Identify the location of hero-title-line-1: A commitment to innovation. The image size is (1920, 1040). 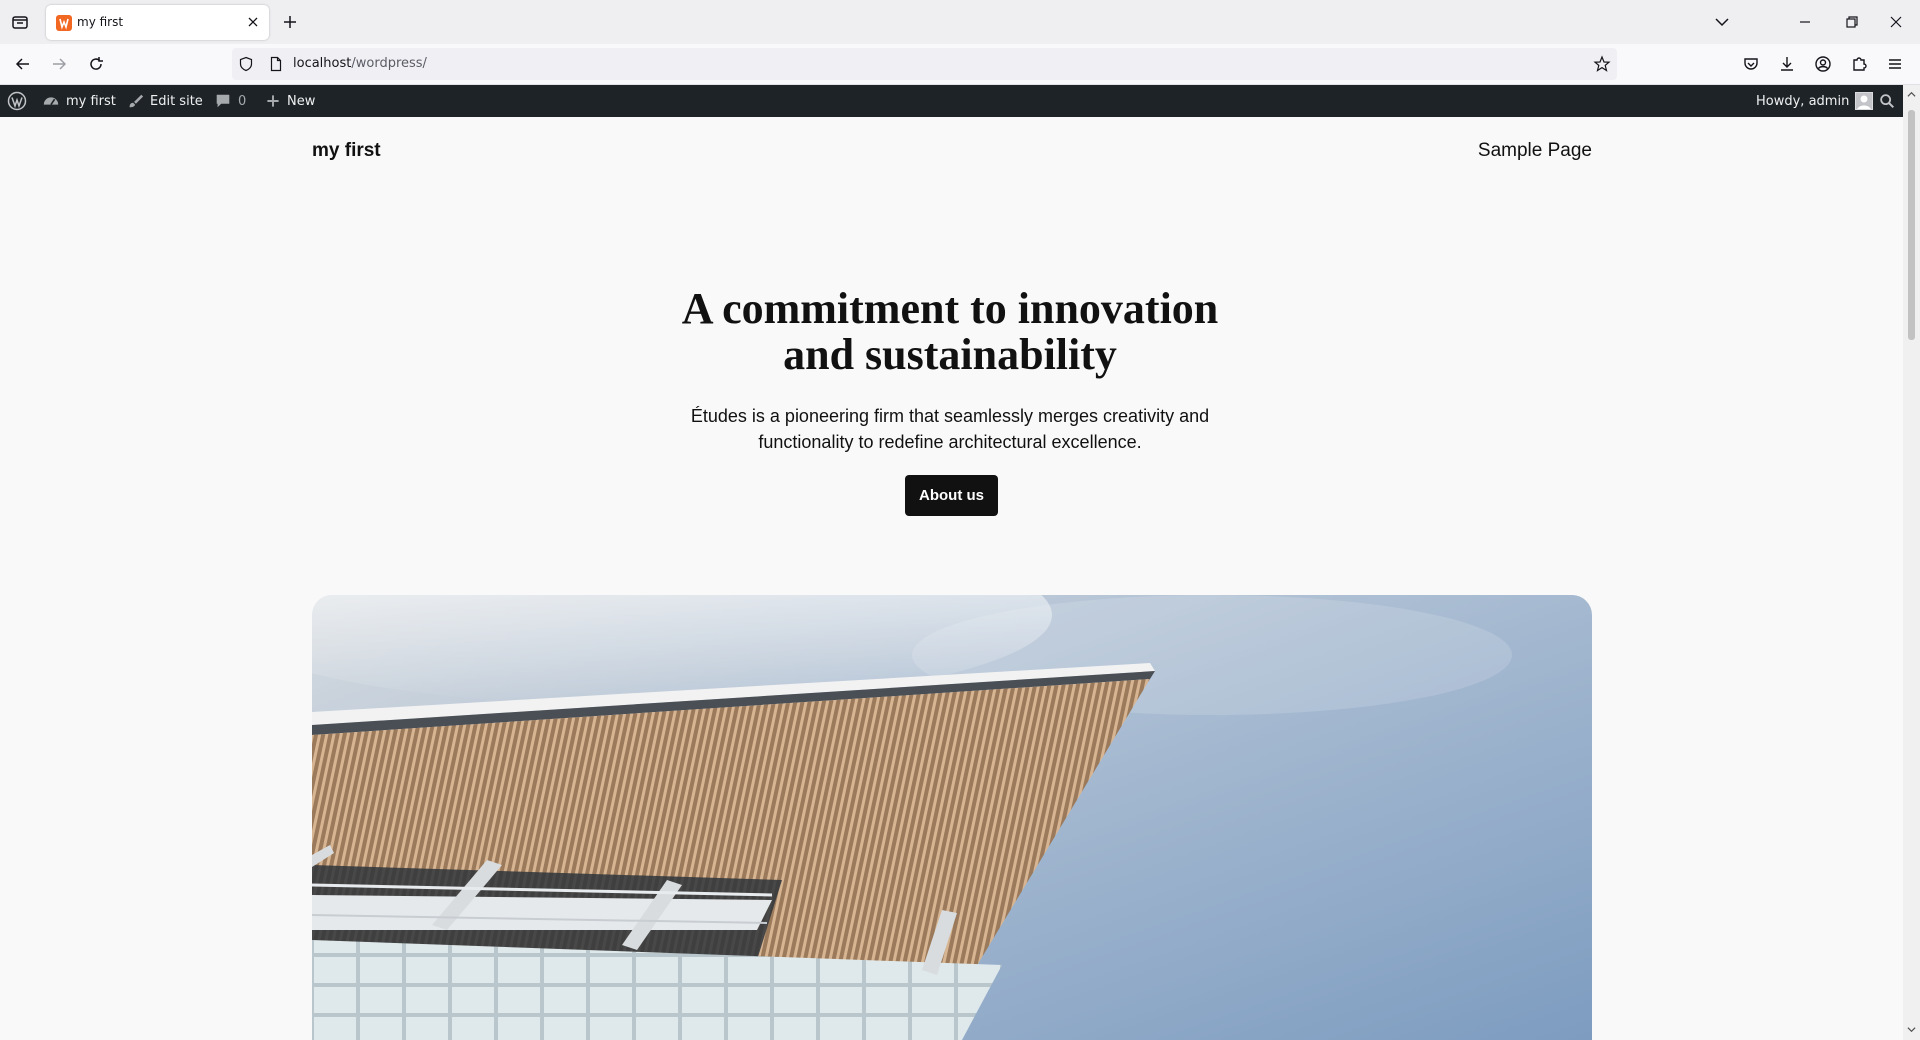
(950, 308).